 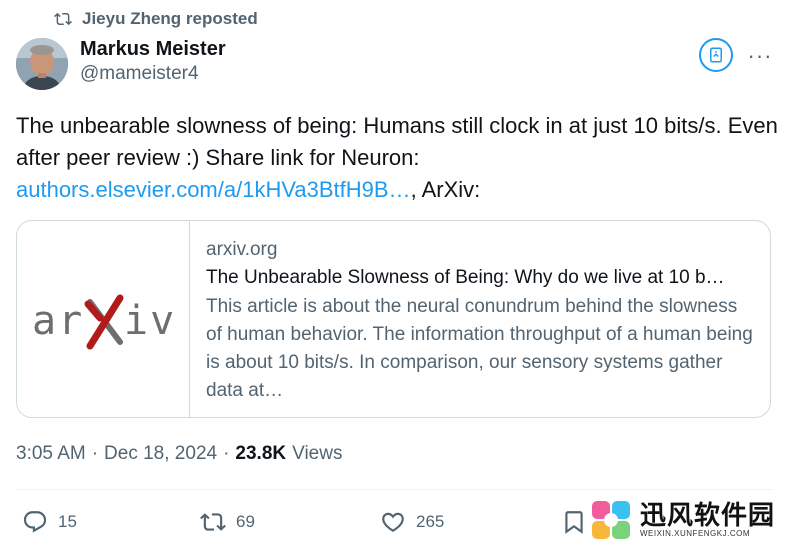 What do you see at coordinates (67, 521) in the screenshot?
I see `reply-count: 15` at bounding box center [67, 521].